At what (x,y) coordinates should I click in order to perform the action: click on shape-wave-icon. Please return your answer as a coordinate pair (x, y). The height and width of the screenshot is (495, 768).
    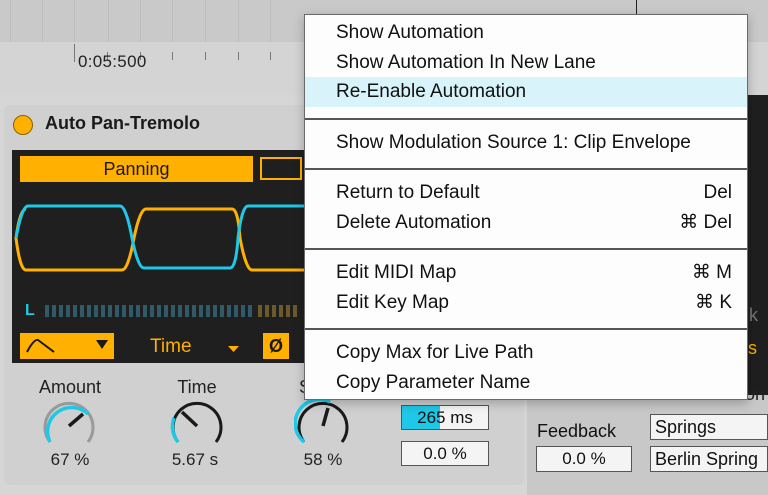
    Looking at the image, I should click on (40, 345).